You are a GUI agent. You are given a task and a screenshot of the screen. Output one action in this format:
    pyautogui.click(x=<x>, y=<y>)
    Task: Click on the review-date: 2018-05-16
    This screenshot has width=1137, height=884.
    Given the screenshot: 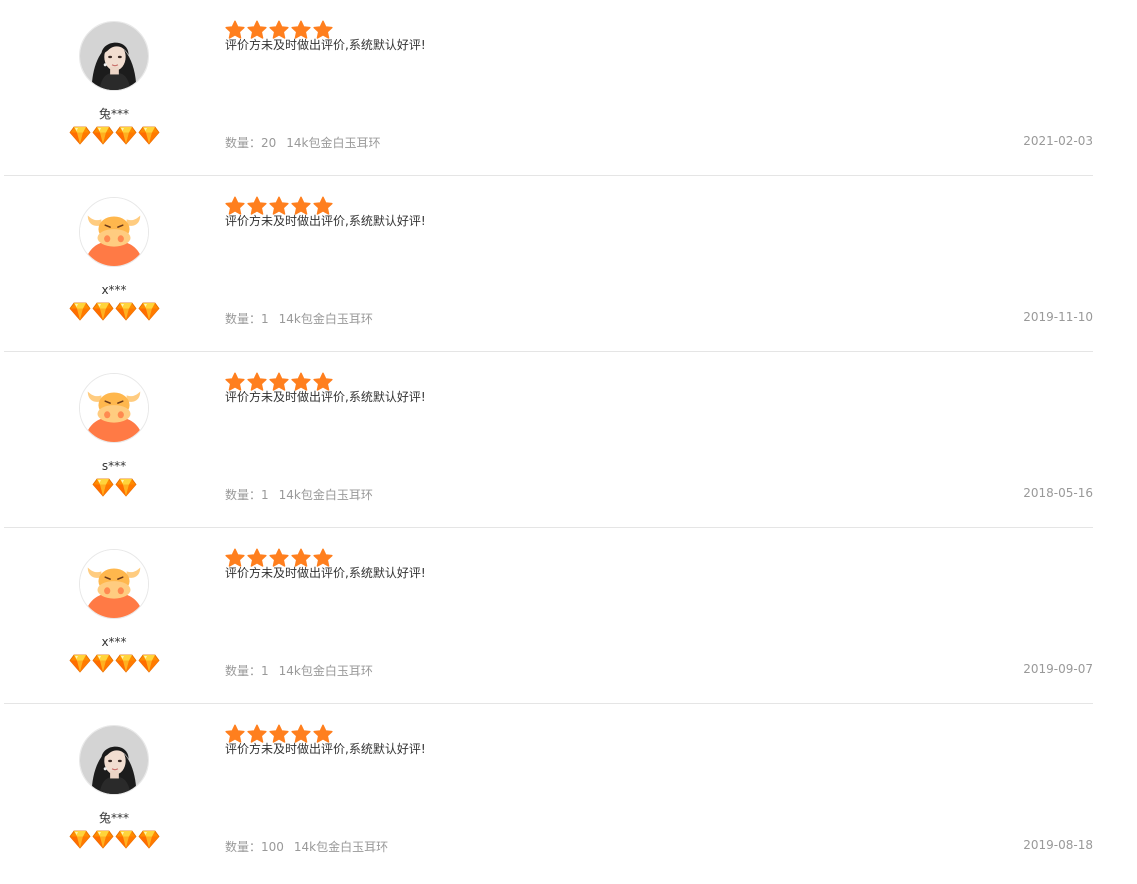 What is the action you would take?
    pyautogui.click(x=1058, y=493)
    